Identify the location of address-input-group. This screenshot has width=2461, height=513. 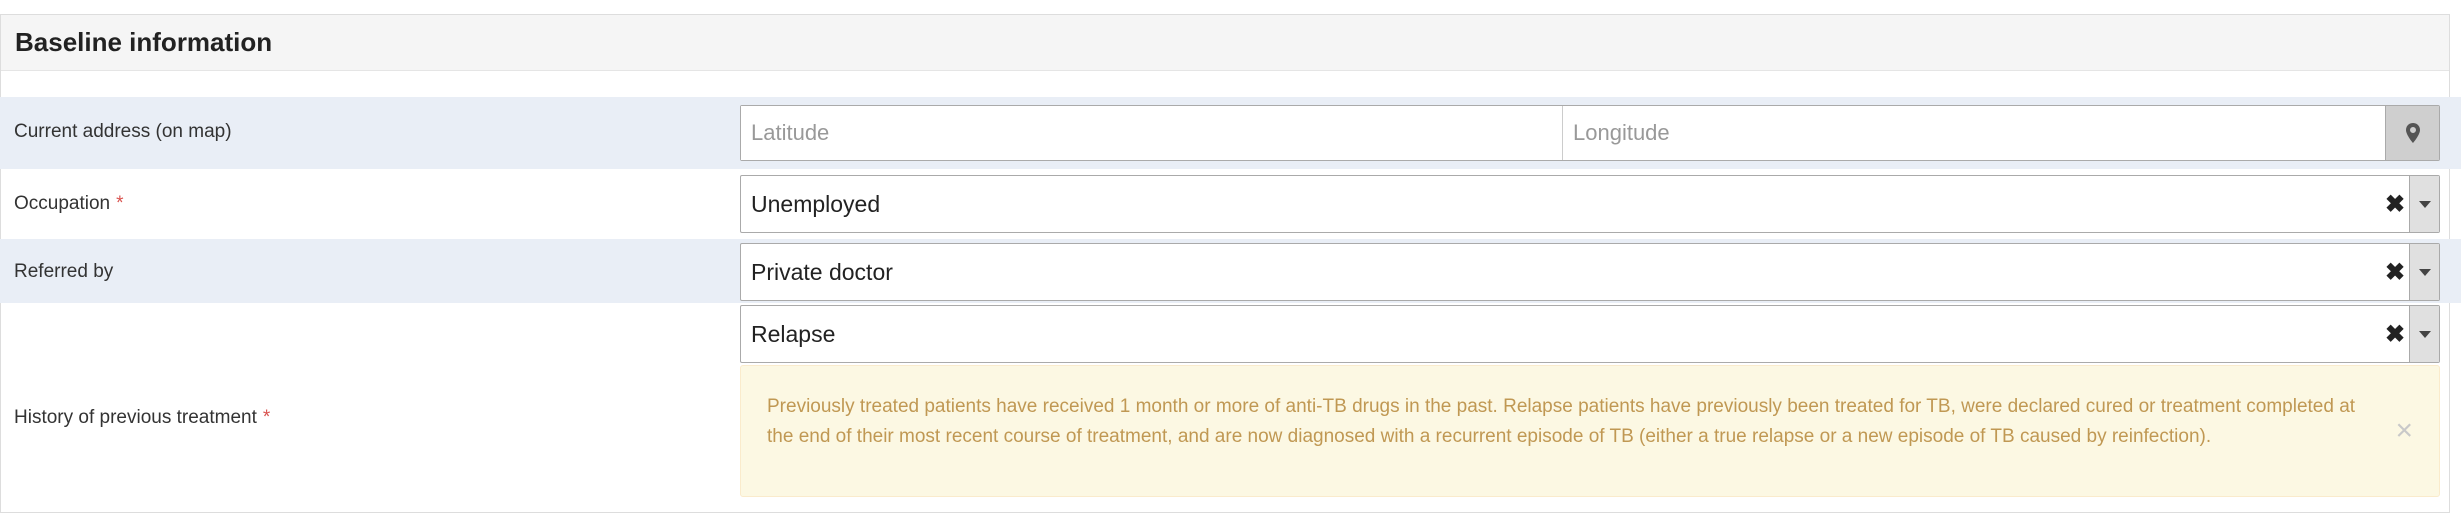
(1590, 133).